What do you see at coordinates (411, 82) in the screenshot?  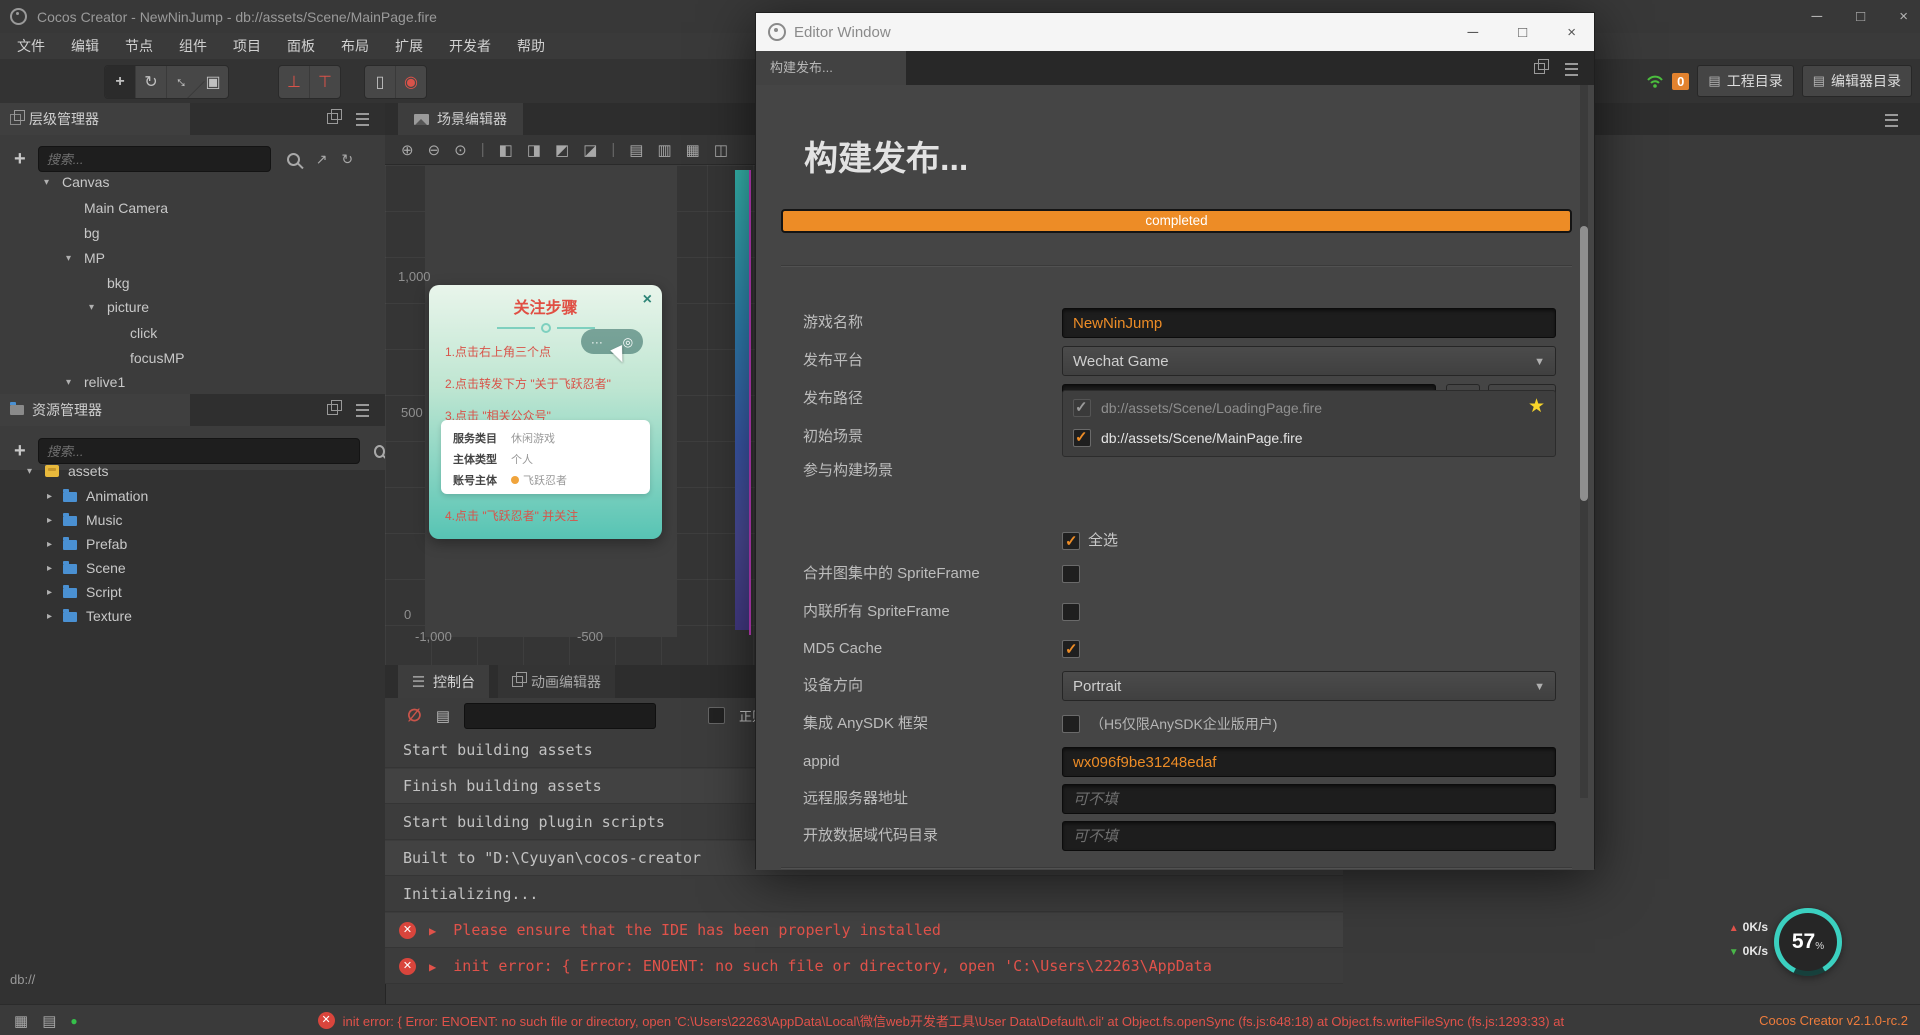 I see `gizmo-view-icon: ◉` at bounding box center [411, 82].